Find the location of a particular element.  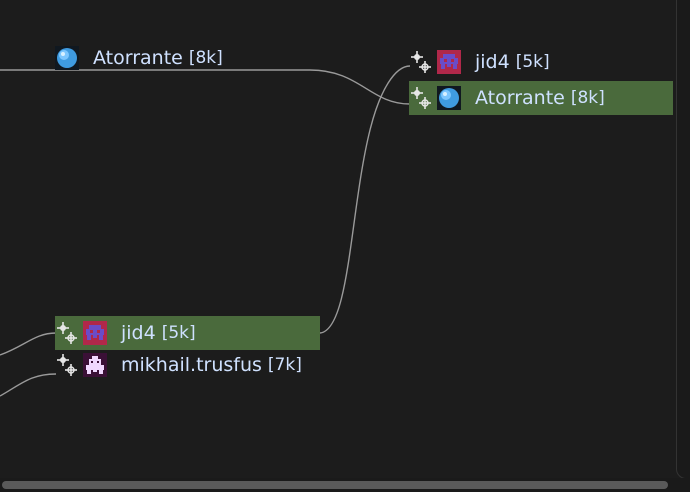

node-jid4-source: jid4 [5k] is located at coordinates (187, 333).